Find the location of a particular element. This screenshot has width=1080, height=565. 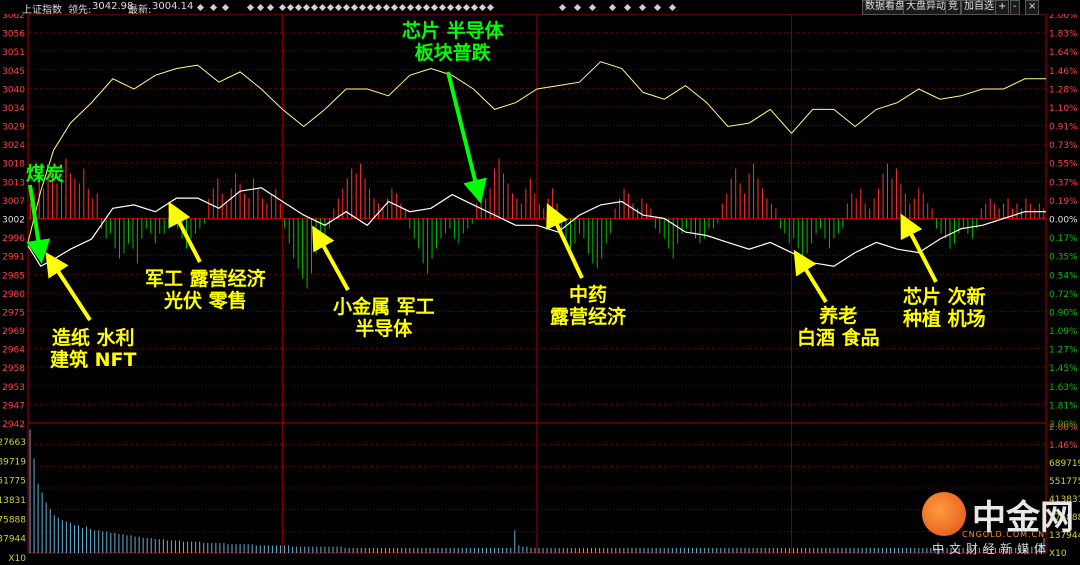

add-watchlist-button: 加自选 is located at coordinates (979, 7).